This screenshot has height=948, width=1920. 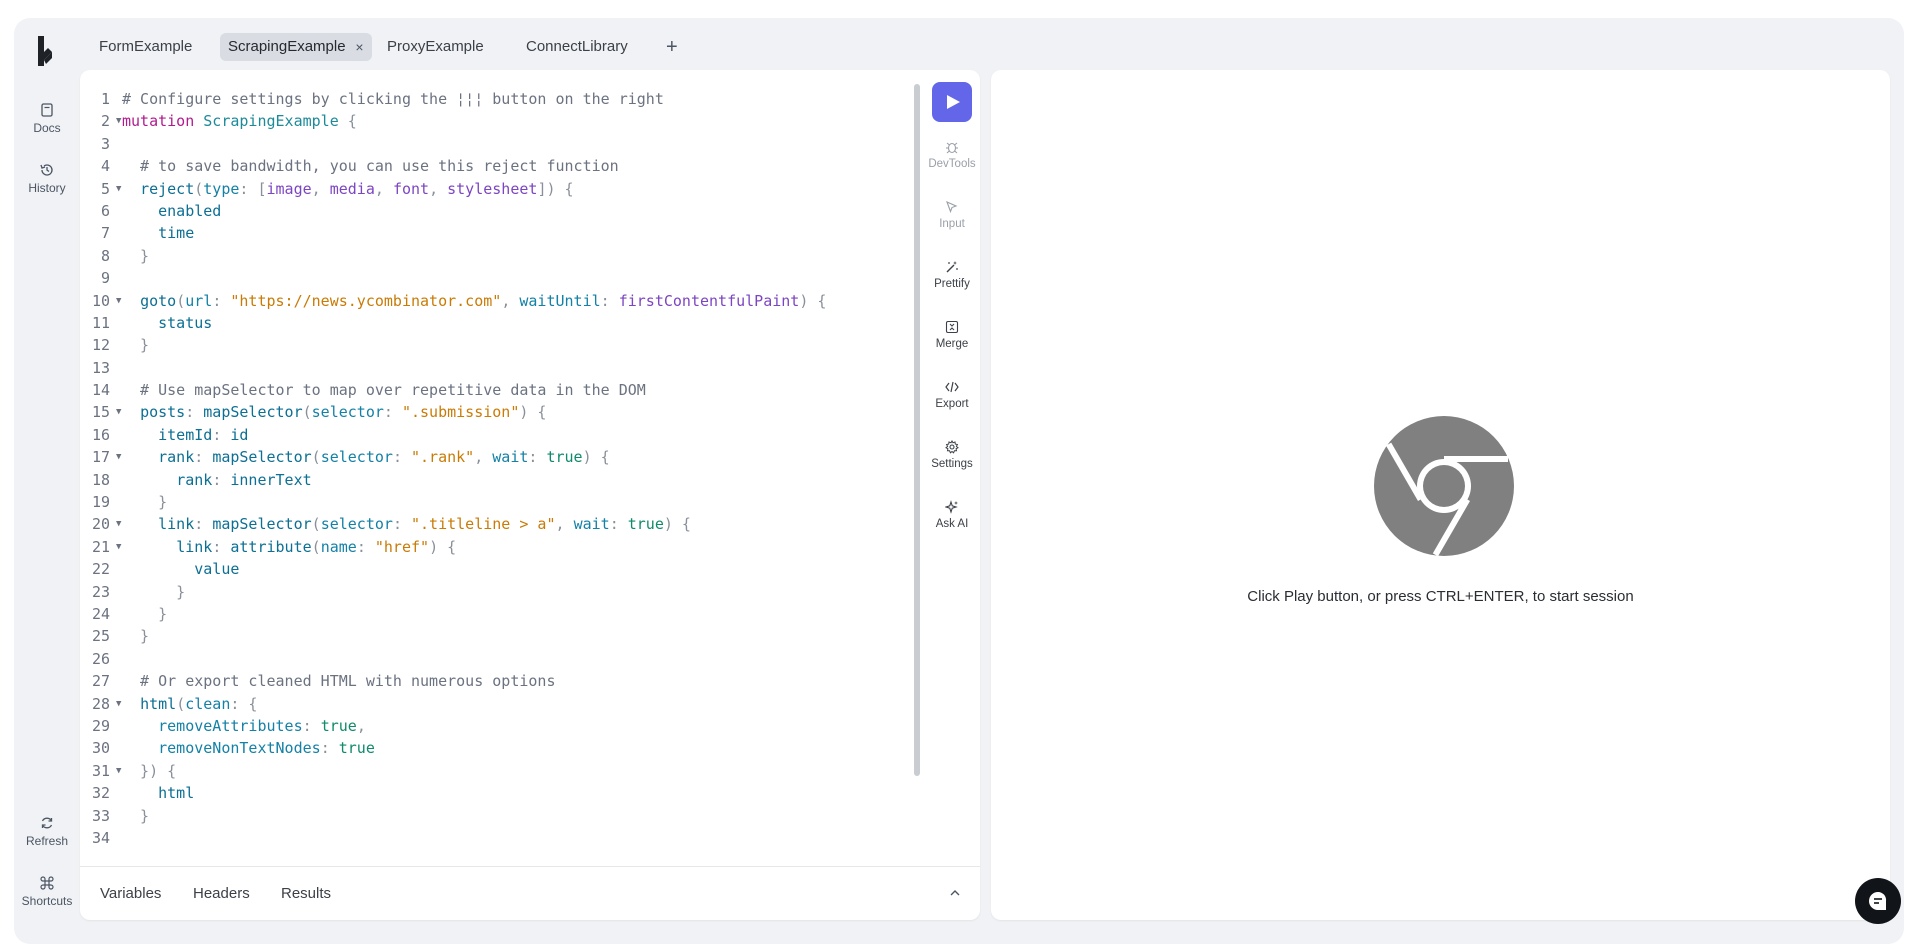 What do you see at coordinates (480, 547) in the screenshot?
I see `code-line: 21 ▼ link: attribute(name: "href") {` at bounding box center [480, 547].